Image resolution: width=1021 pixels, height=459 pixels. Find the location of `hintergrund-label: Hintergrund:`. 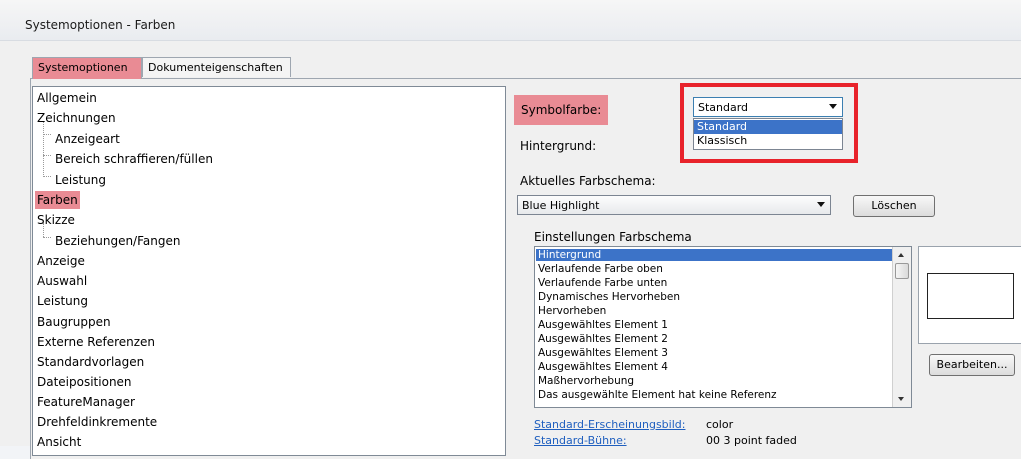

hintergrund-label: Hintergrund: is located at coordinates (558, 146).